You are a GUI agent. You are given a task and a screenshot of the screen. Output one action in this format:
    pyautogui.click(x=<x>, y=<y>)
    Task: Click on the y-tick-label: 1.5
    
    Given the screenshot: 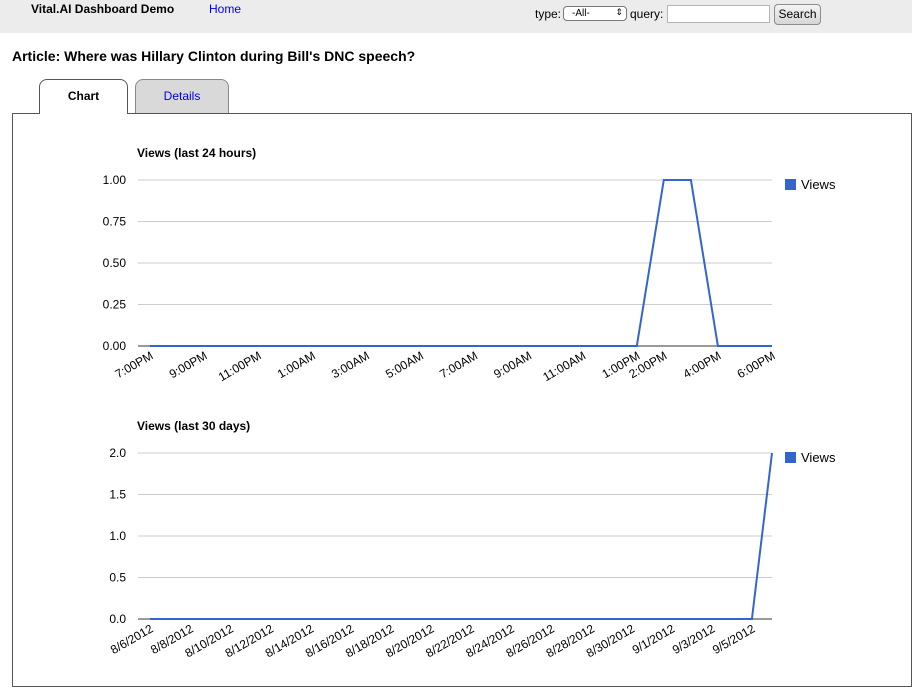 What is the action you would take?
    pyautogui.click(x=117, y=495)
    